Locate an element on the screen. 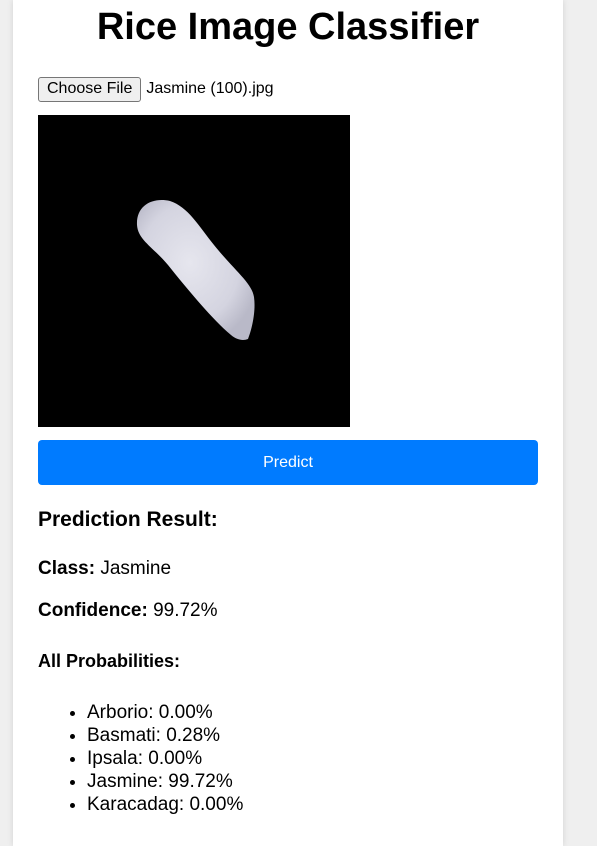 Image resolution: width=597 pixels, height=846 pixels. list-item: Ipsala: 0.00% is located at coordinates (165, 758).